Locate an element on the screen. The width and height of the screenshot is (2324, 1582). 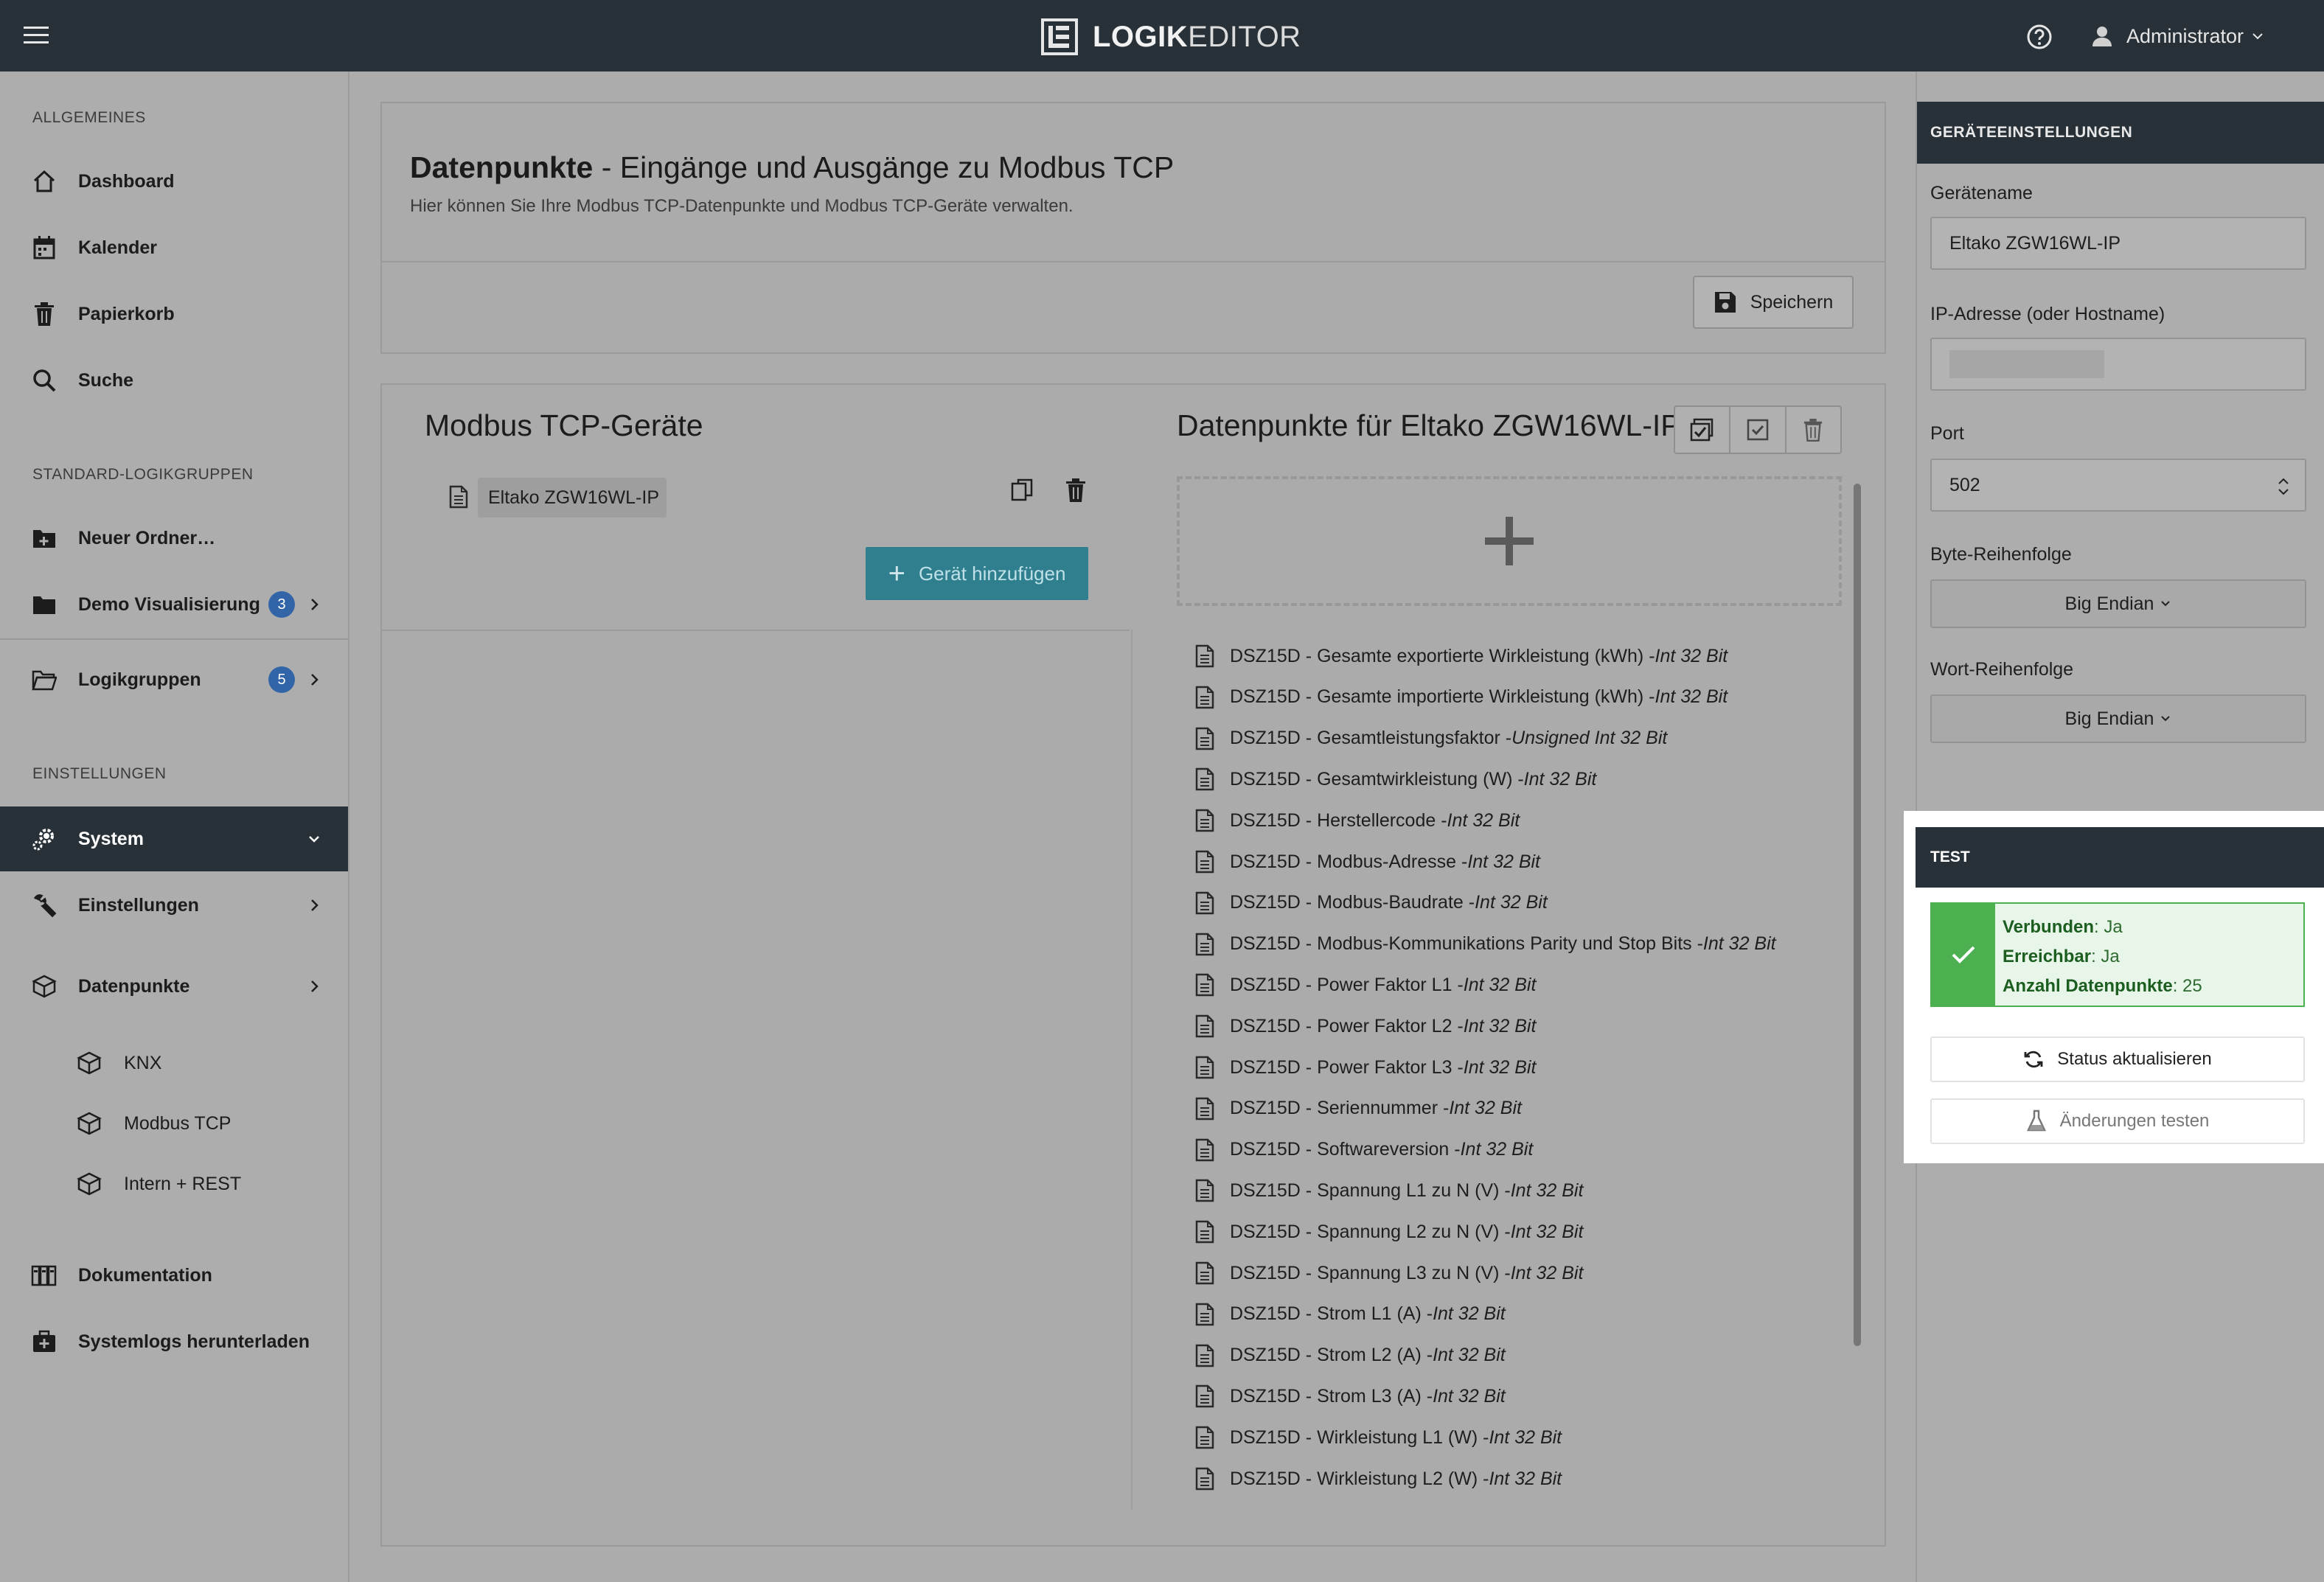
add-device-button: + Gerät hinzufügen is located at coordinates (977, 573).